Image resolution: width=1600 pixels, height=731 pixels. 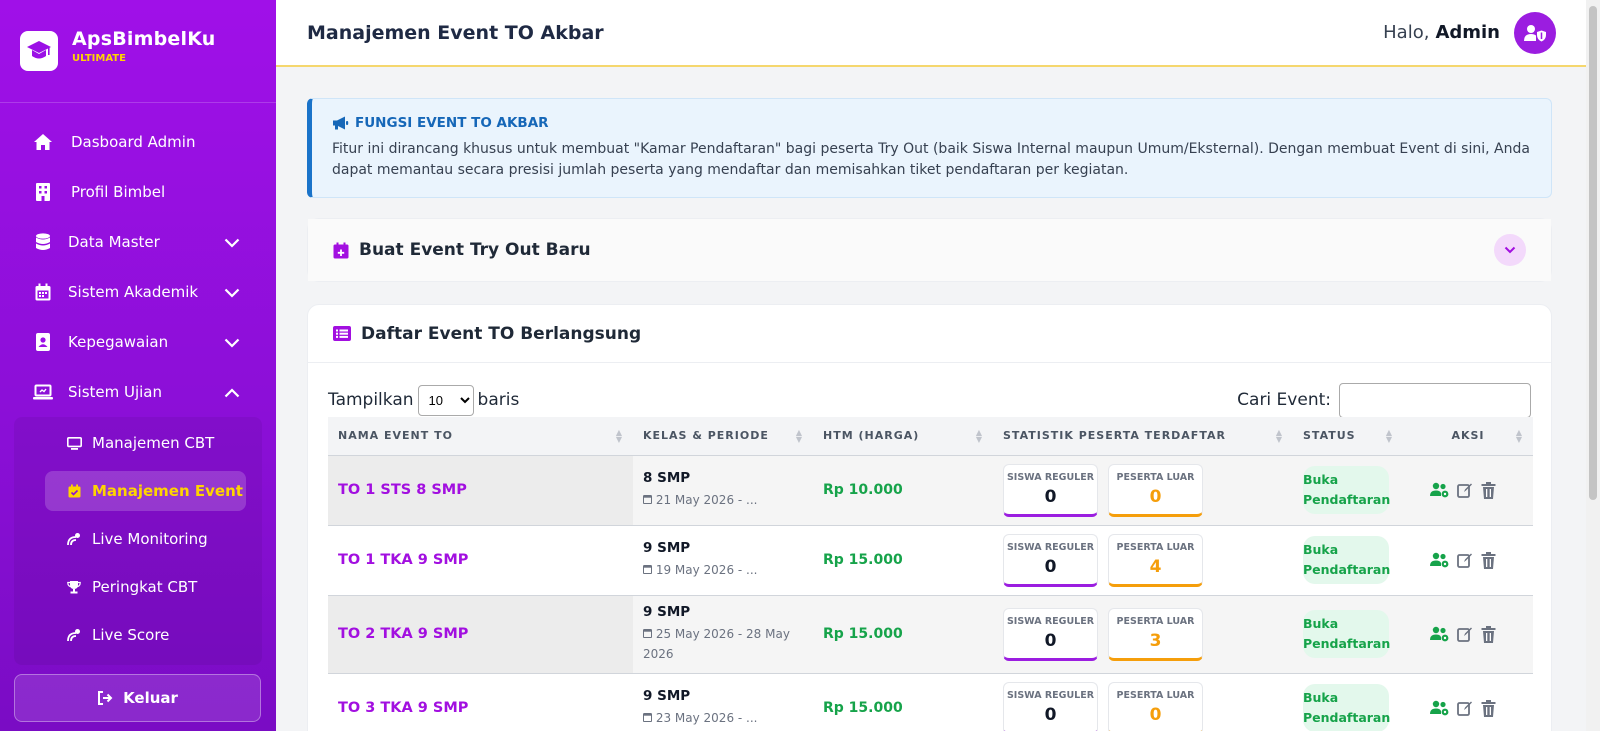 What do you see at coordinates (1155, 634) in the screenshot?
I see `stat-peserta-luar: PESERTA LUAR 3` at bounding box center [1155, 634].